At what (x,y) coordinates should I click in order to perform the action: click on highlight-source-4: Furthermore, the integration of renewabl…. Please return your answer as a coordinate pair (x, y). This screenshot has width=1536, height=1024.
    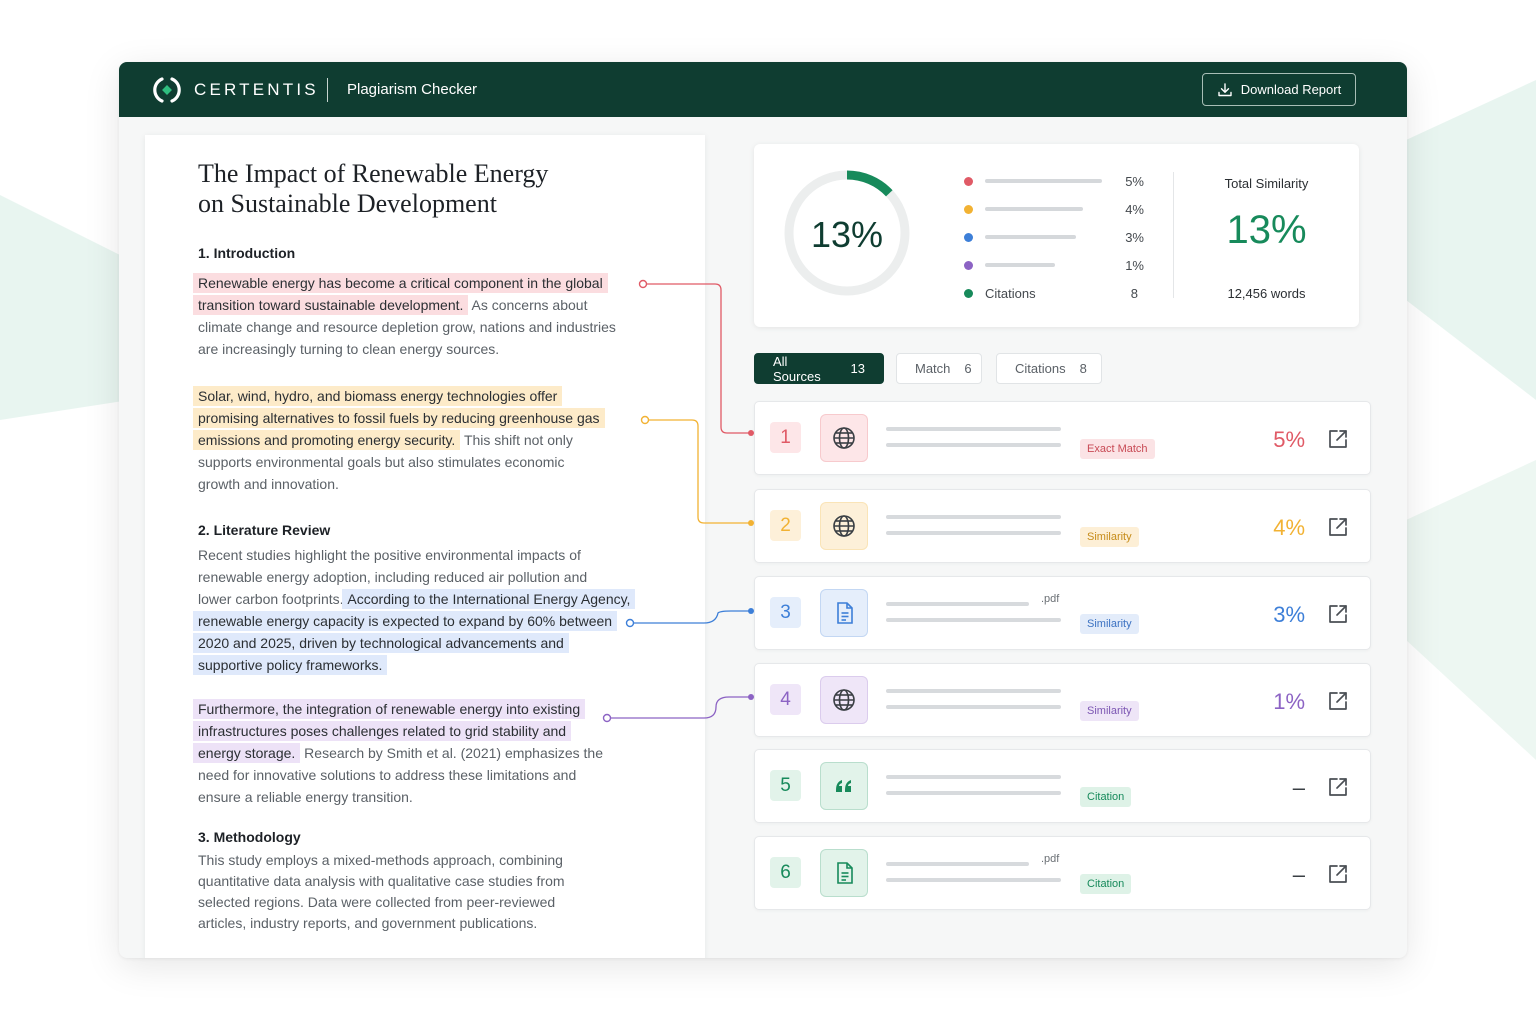
    Looking at the image, I should click on (389, 709).